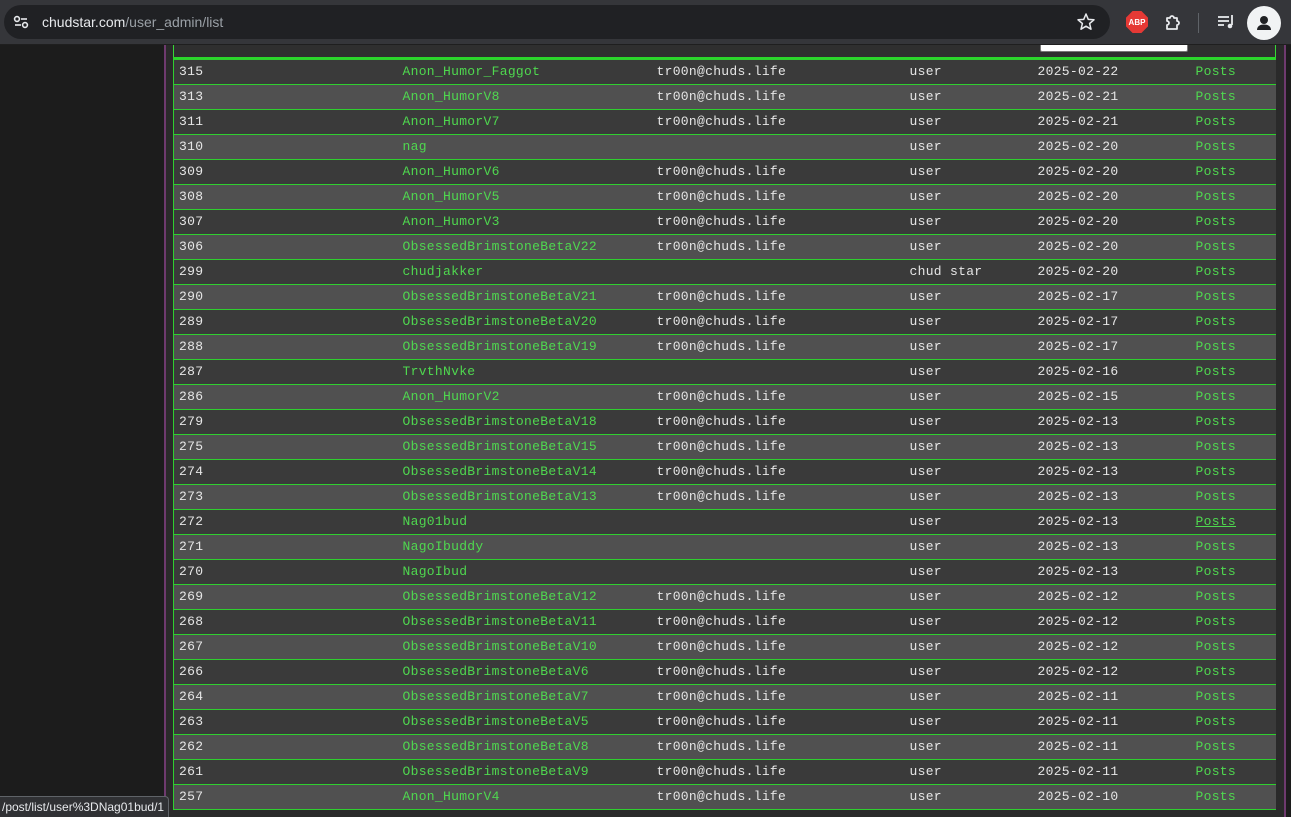  Describe the element at coordinates (500, 446) in the screenshot. I see `username-link: ObsessedBrimstoneBetaV15` at that location.